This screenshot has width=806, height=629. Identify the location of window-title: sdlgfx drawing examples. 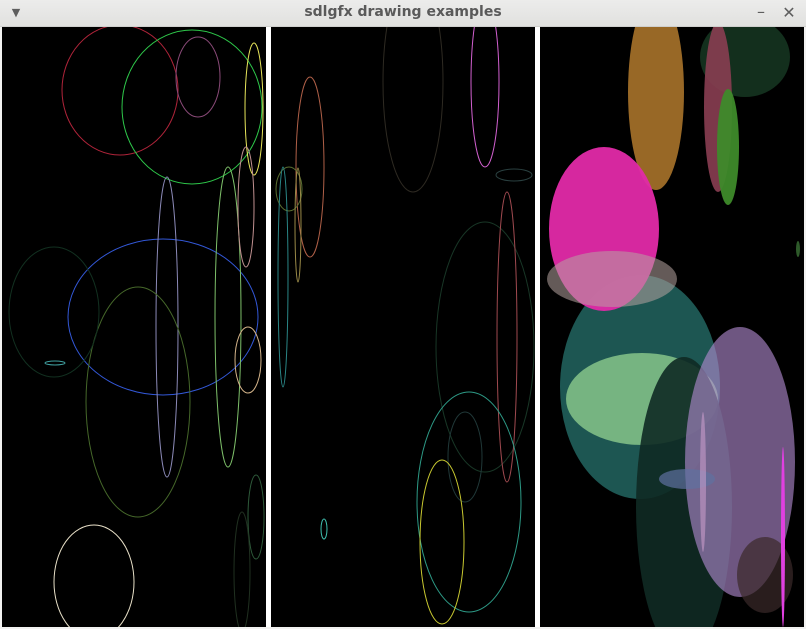
(403, 12).